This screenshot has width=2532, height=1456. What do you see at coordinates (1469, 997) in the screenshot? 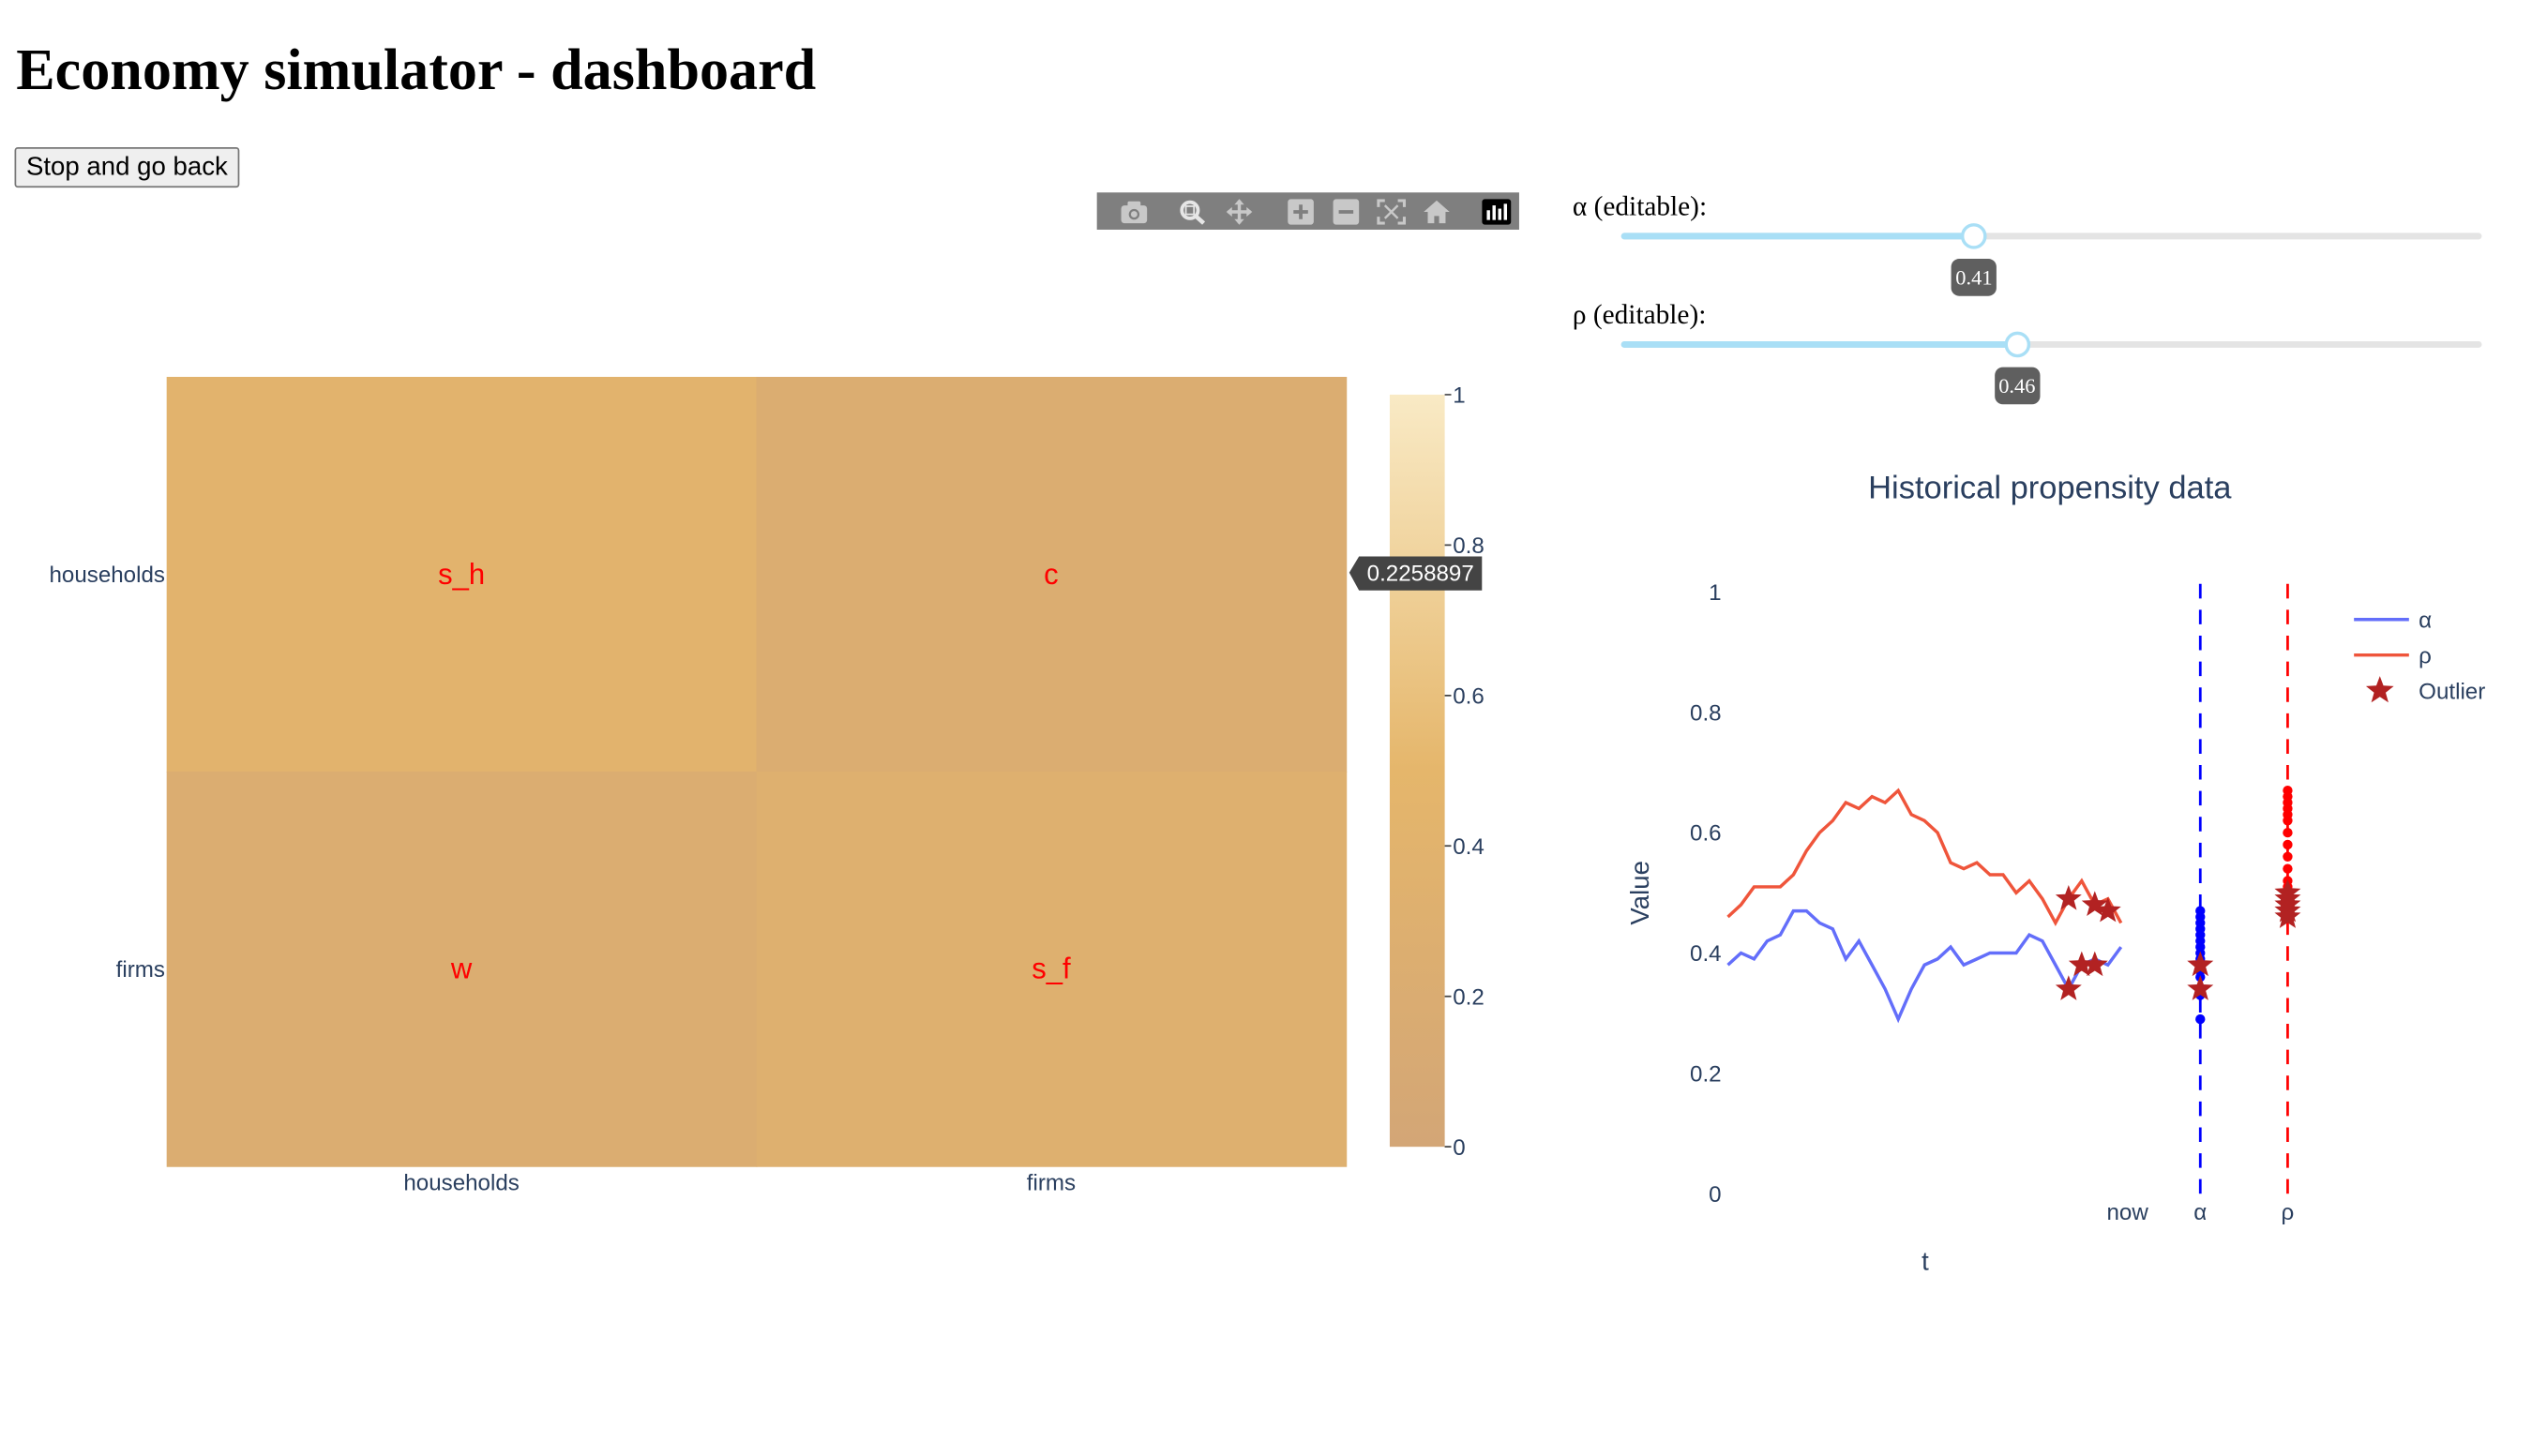
I see `colorbar-tick-label: 0.2` at bounding box center [1469, 997].